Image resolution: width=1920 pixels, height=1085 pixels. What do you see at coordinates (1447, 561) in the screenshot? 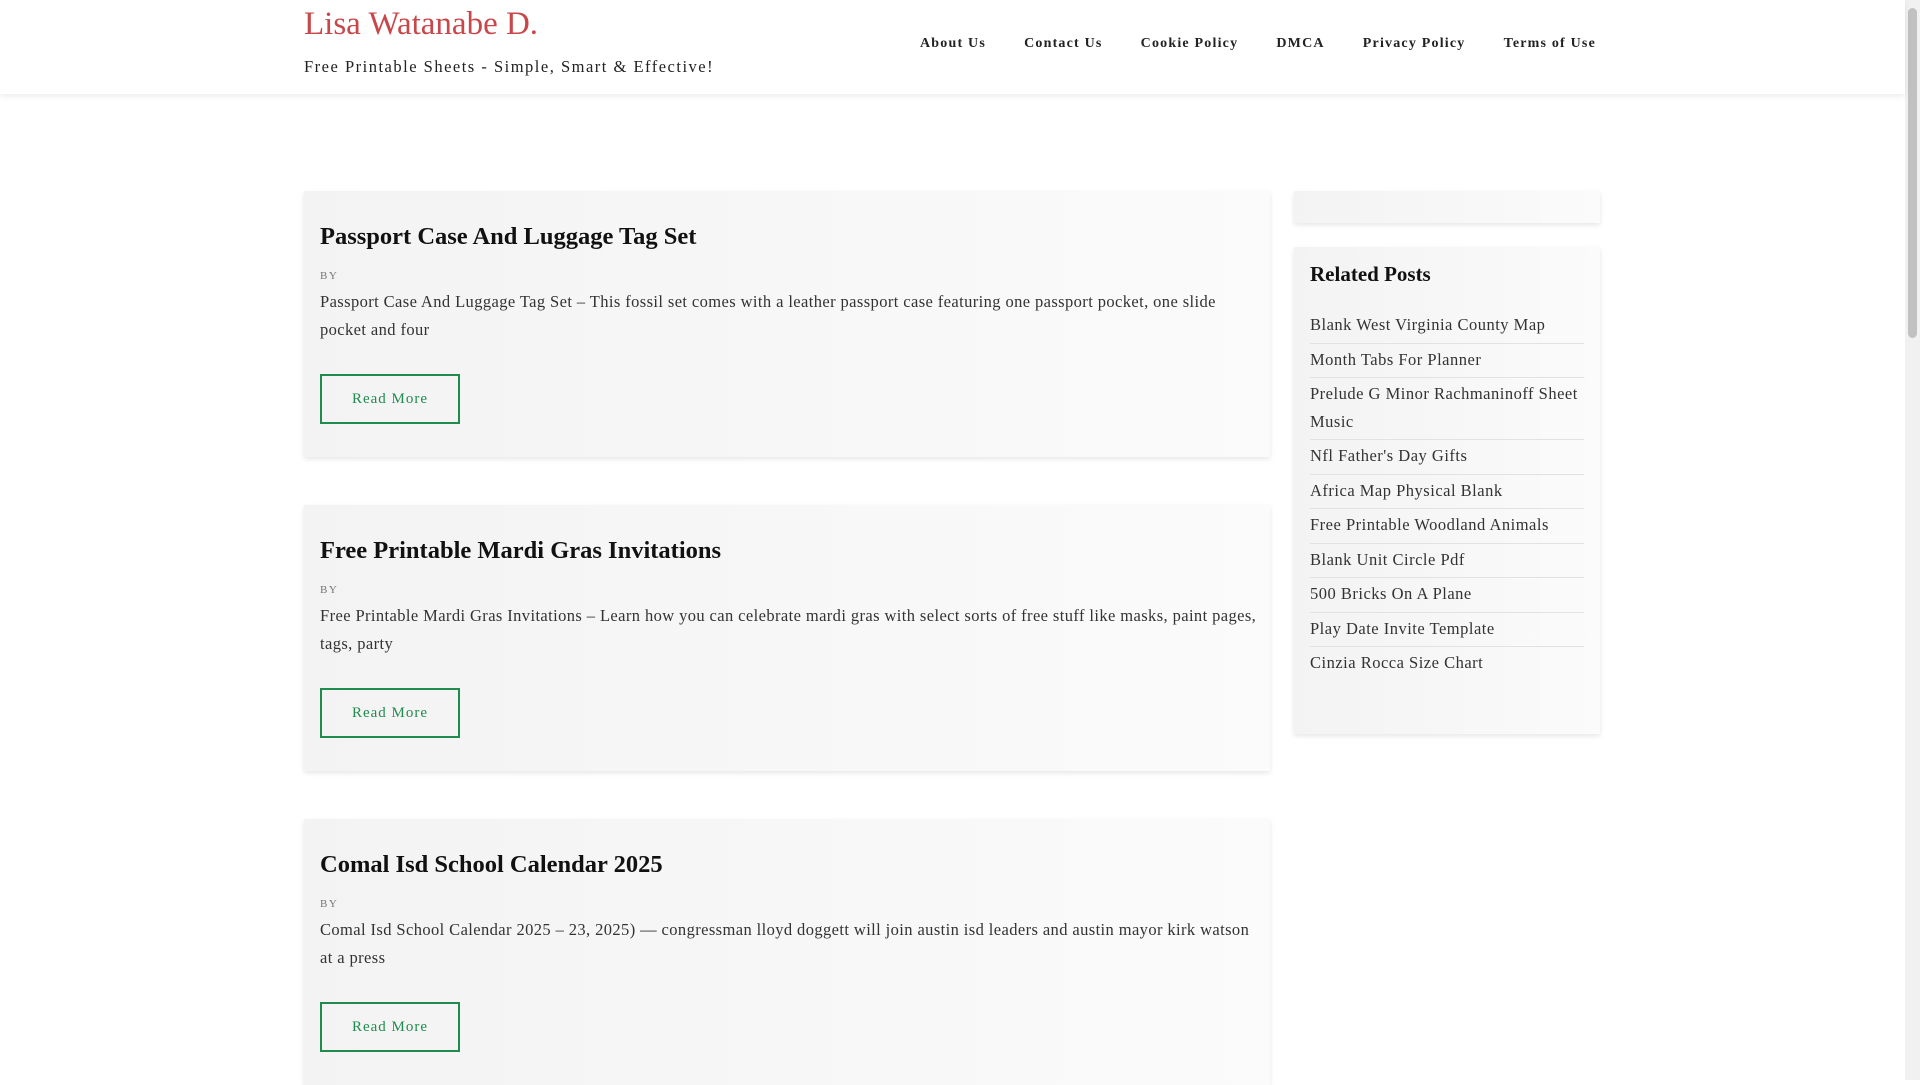
I see `related-post-link: Blank Unit Circle Pdf` at bounding box center [1447, 561].